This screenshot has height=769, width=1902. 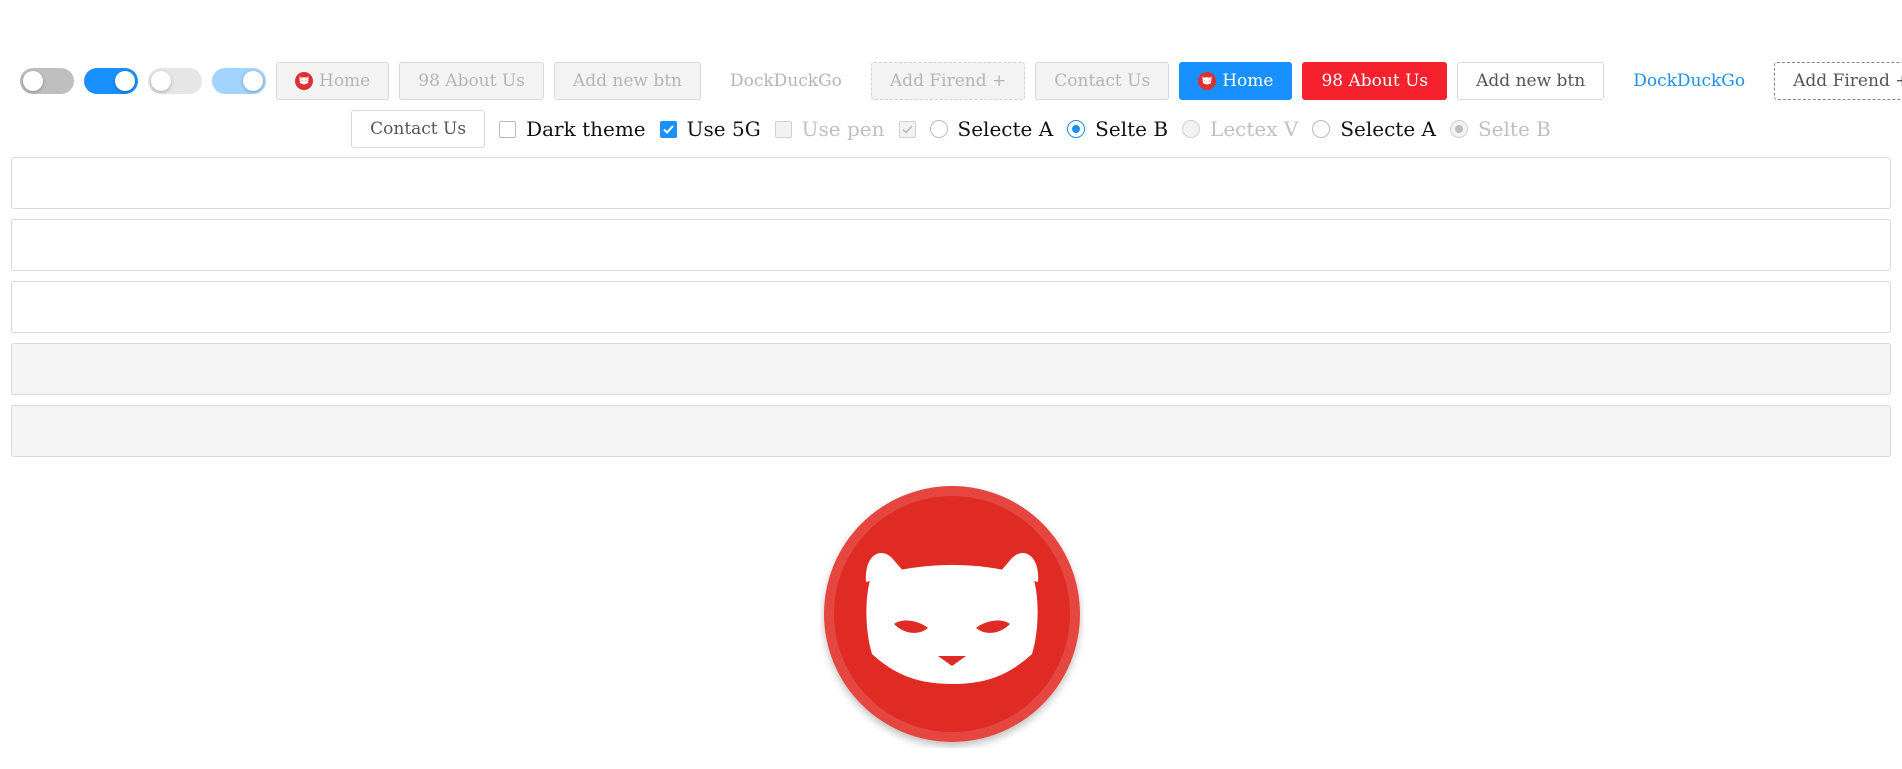 I want to click on radio-selte-b: Selte B, so click(x=1117, y=129).